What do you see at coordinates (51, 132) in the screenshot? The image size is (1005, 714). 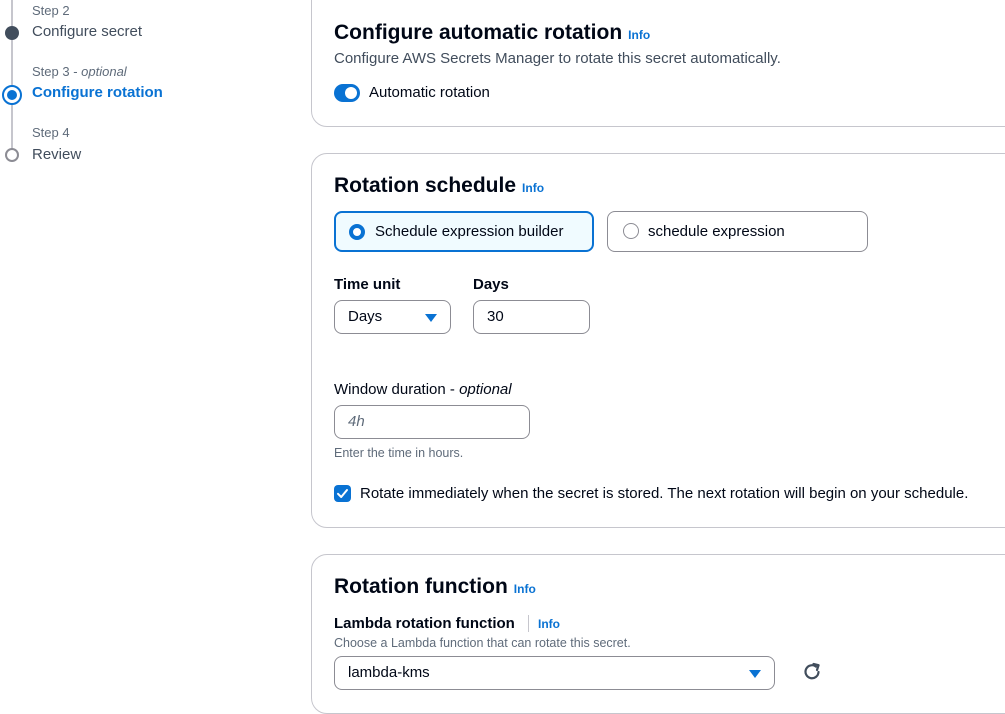 I see `step-4-number: Step 4` at bounding box center [51, 132].